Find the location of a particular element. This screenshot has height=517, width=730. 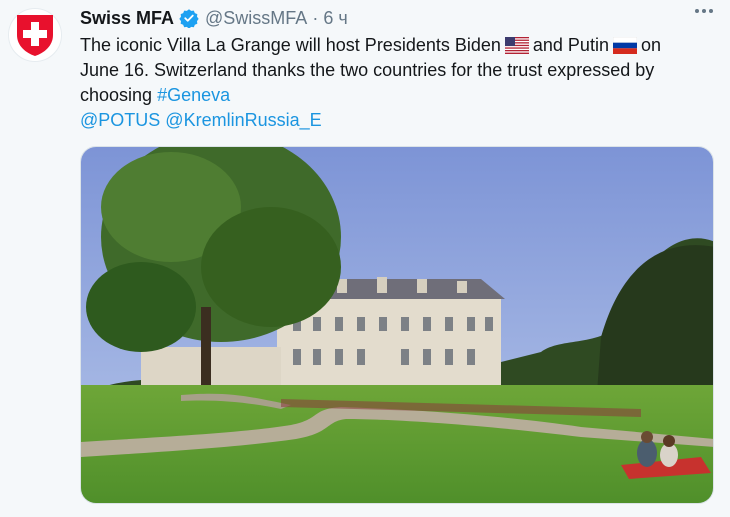

account-handle: @SwissMFA is located at coordinates (256, 18).